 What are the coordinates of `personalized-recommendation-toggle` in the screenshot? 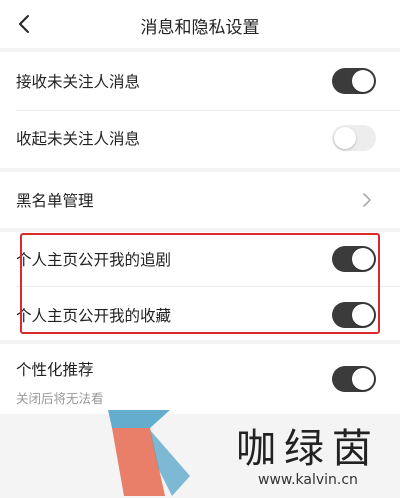 It's located at (354, 379).